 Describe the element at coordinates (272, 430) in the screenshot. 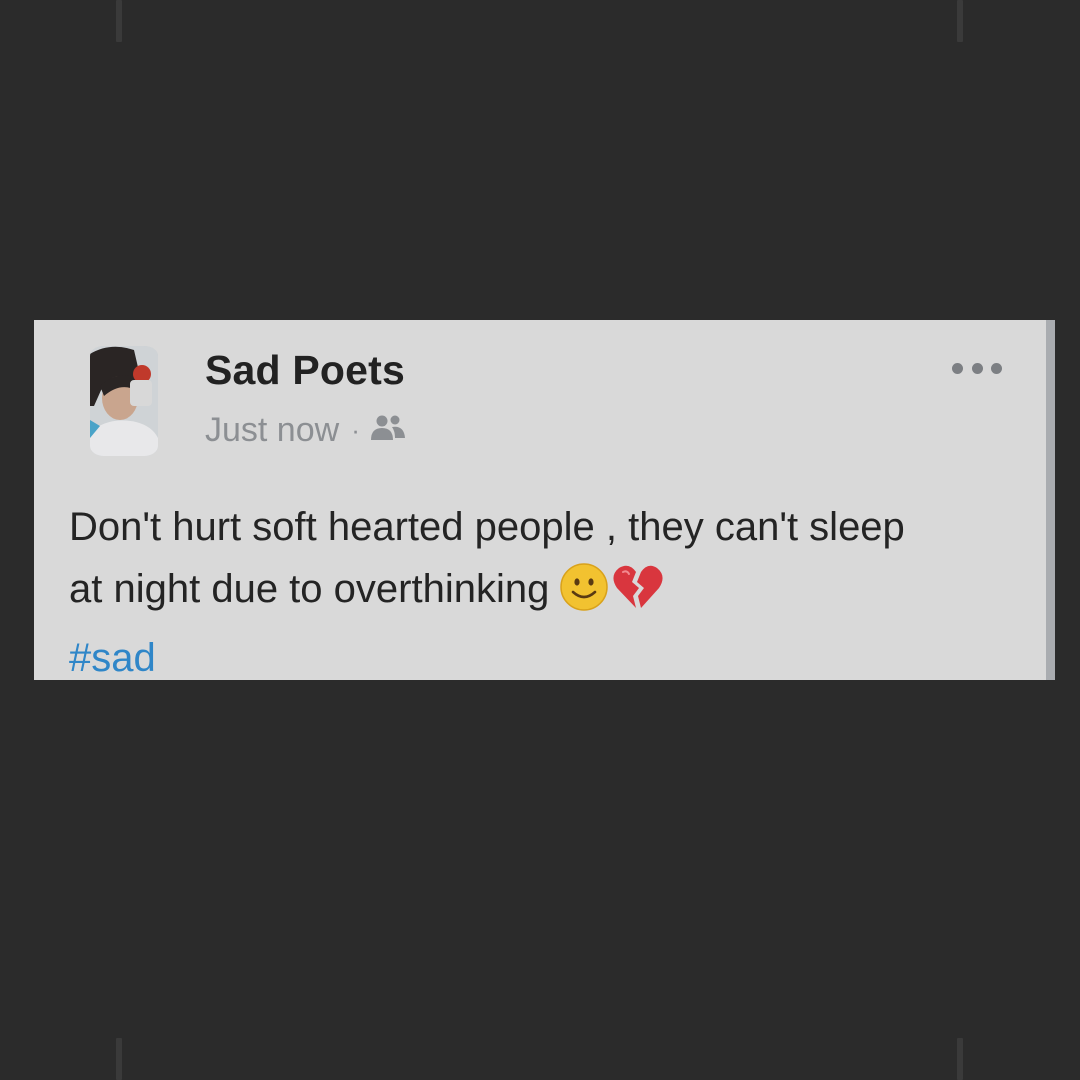

I see `post-timestamp: Just now` at that location.